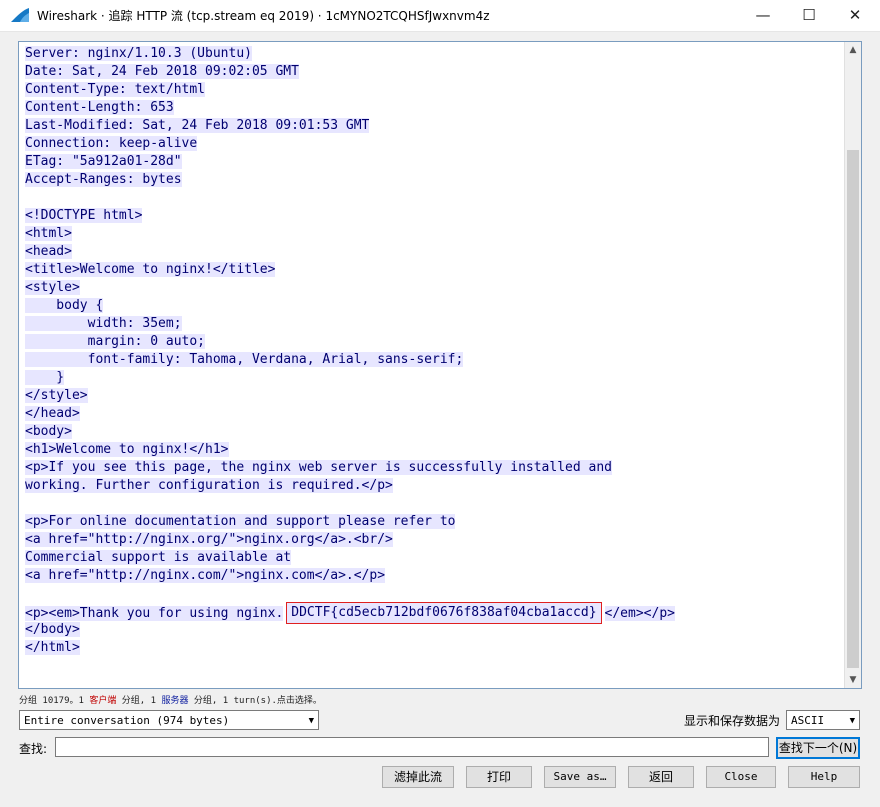 This screenshot has width=880, height=807. What do you see at coordinates (431, 234) in the screenshot?
I see `stream-line: <html>` at bounding box center [431, 234].